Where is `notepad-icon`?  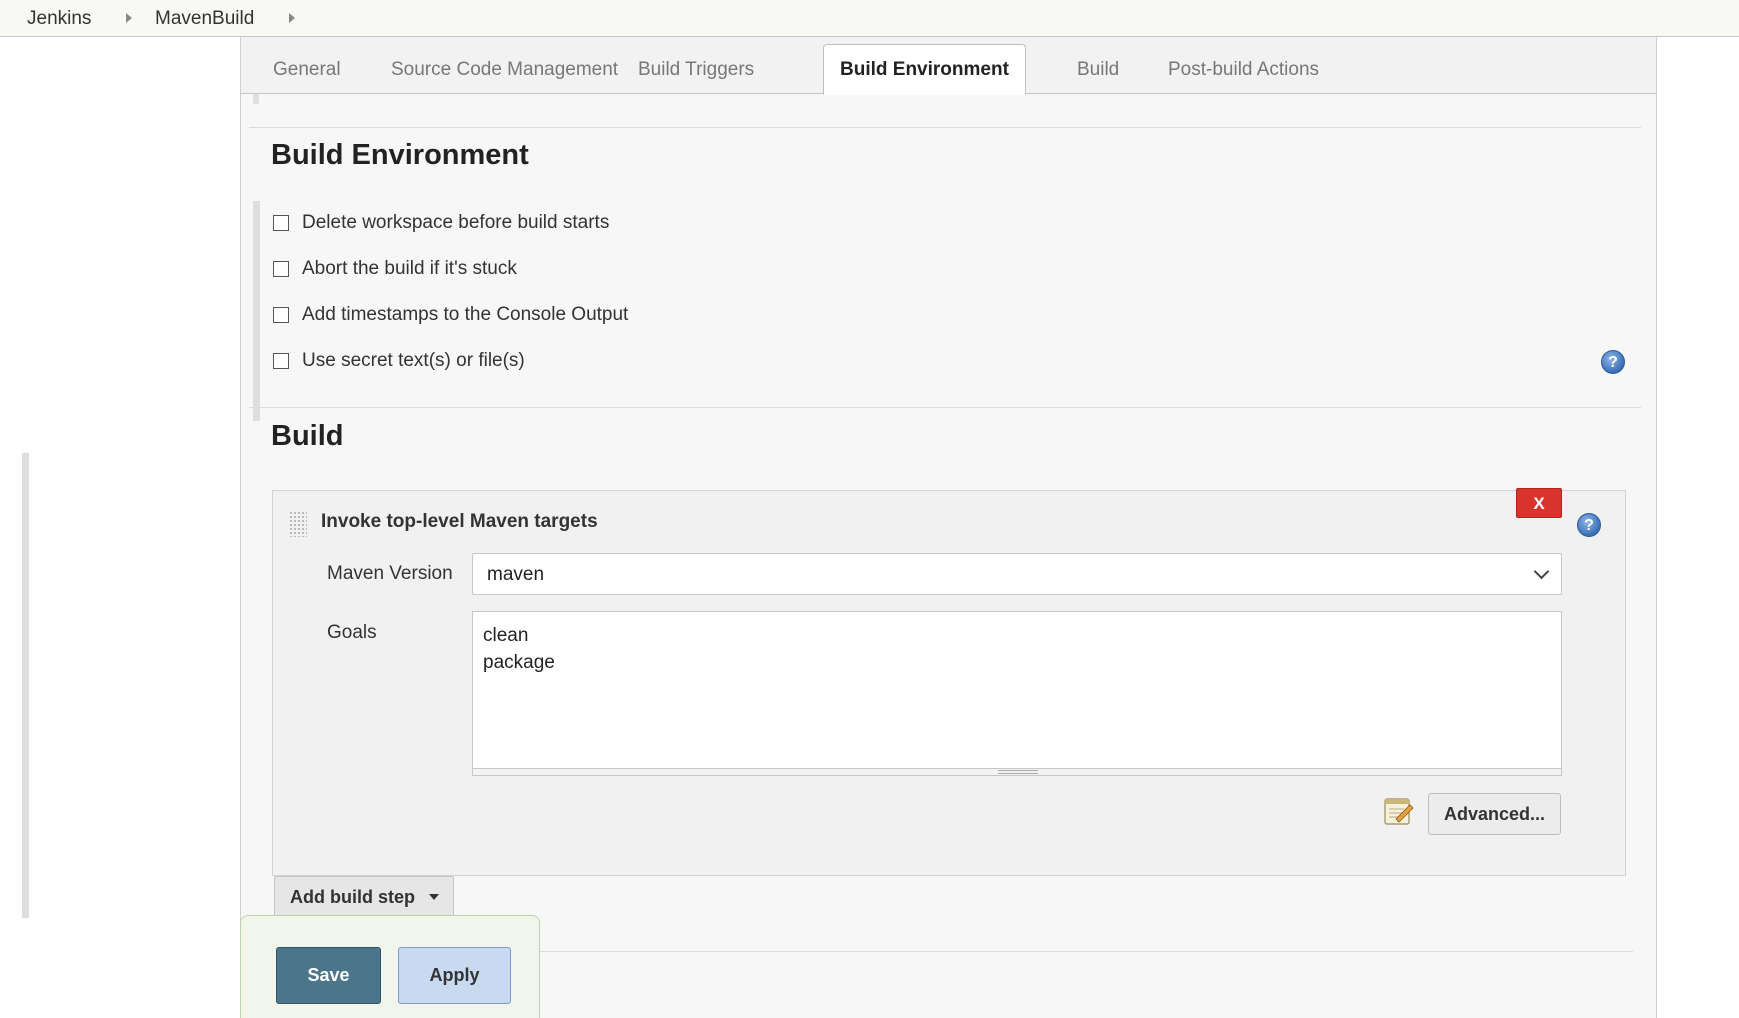
notepad-icon is located at coordinates (1398, 811).